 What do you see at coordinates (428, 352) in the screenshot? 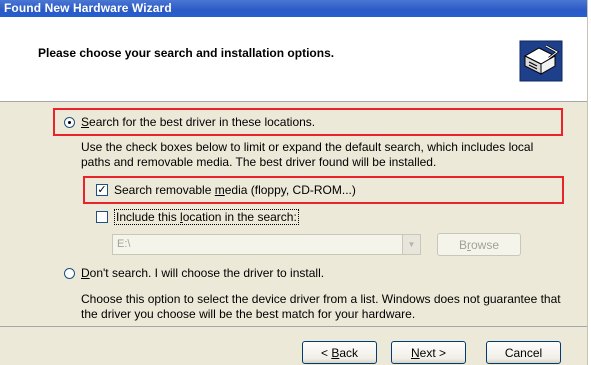
I see `next-button: Next >` at bounding box center [428, 352].